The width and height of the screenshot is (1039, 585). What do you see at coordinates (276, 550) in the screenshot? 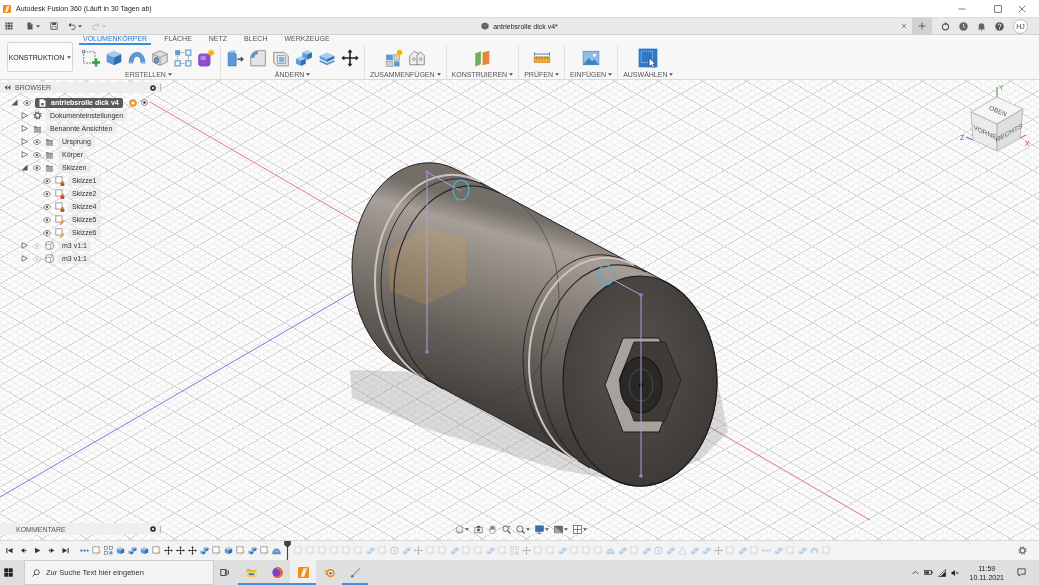
I see `dome-icon` at bounding box center [276, 550].